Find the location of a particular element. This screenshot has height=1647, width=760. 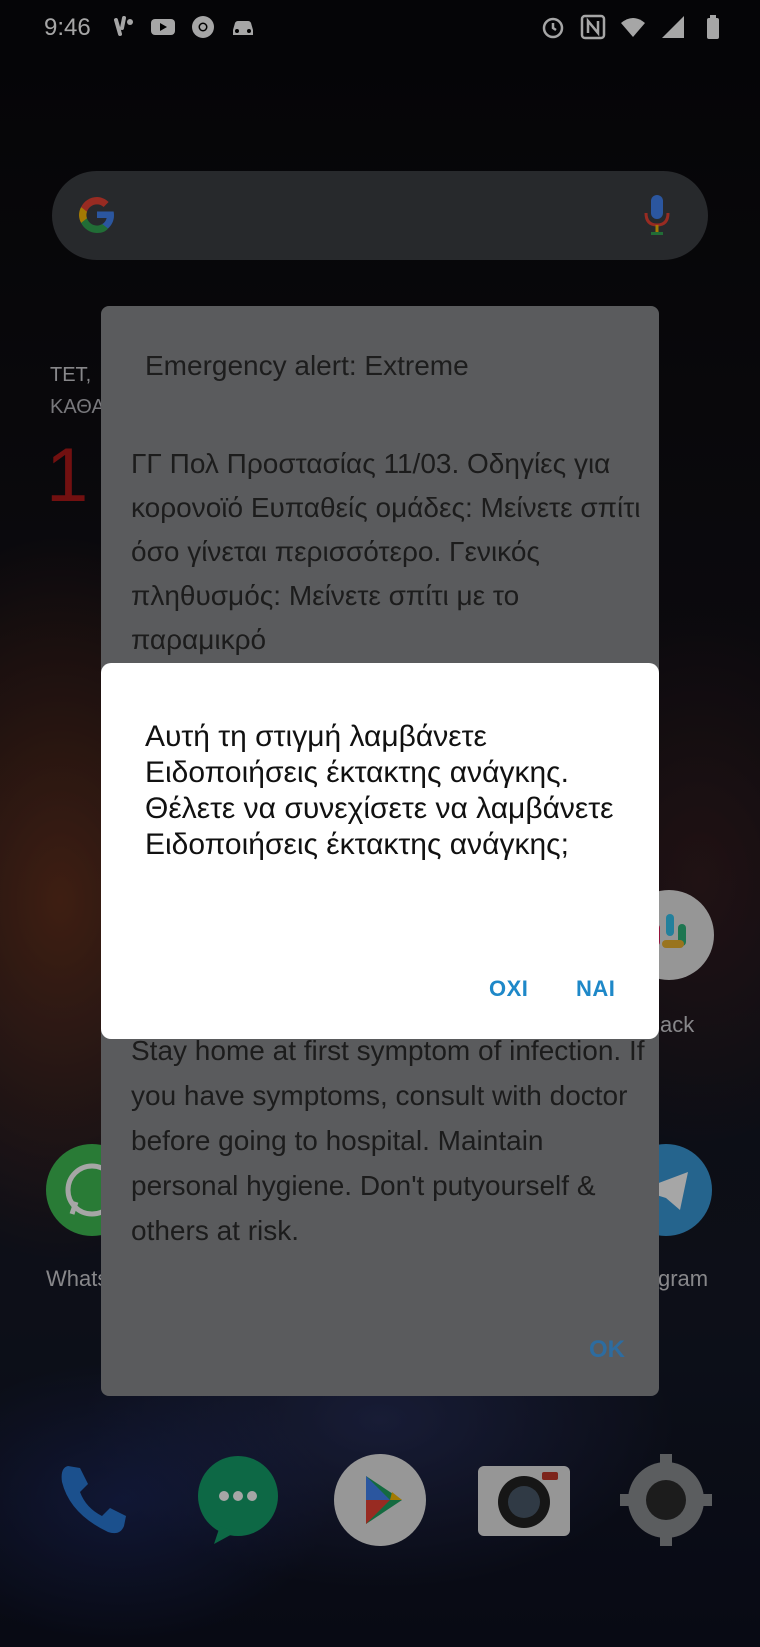

yes-button: ΝΑΙ is located at coordinates (595, 989).